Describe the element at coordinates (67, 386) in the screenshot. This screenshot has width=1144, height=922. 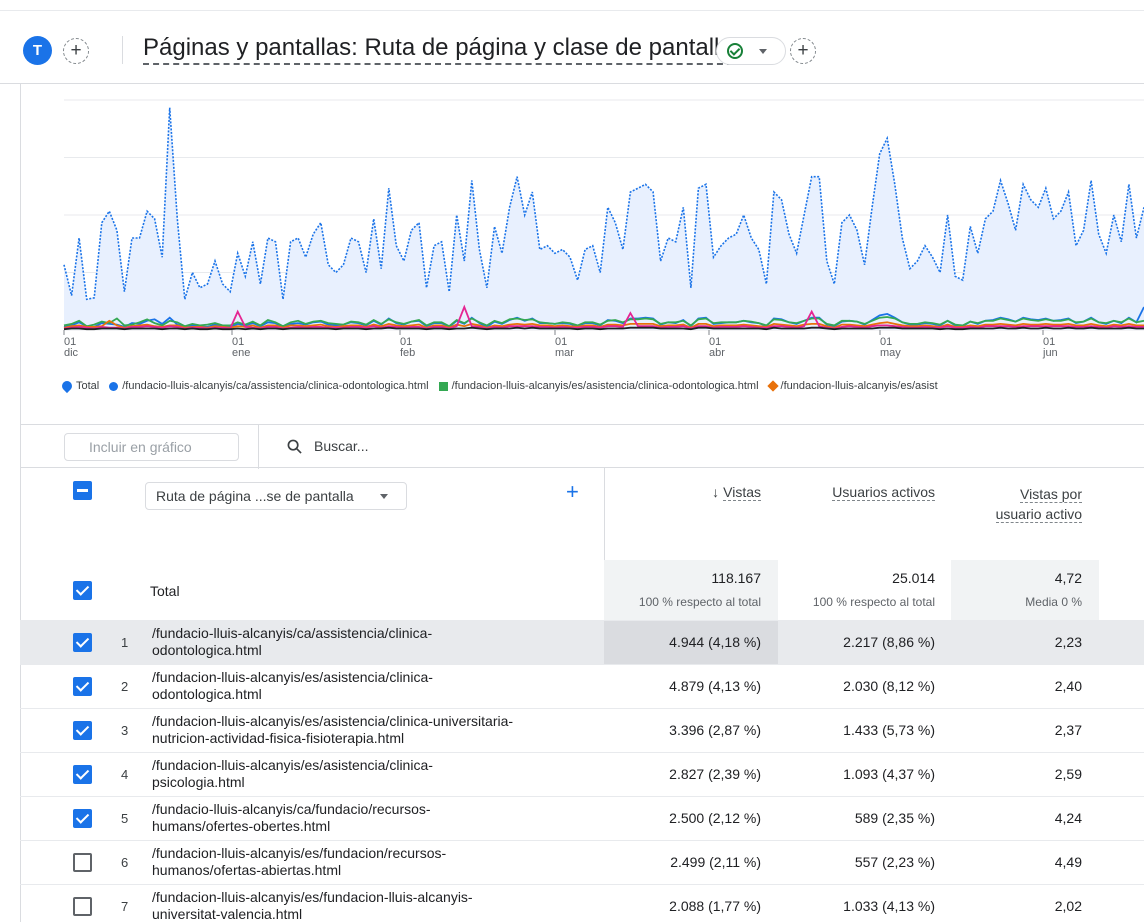
I see `drop-legend-icon` at that location.